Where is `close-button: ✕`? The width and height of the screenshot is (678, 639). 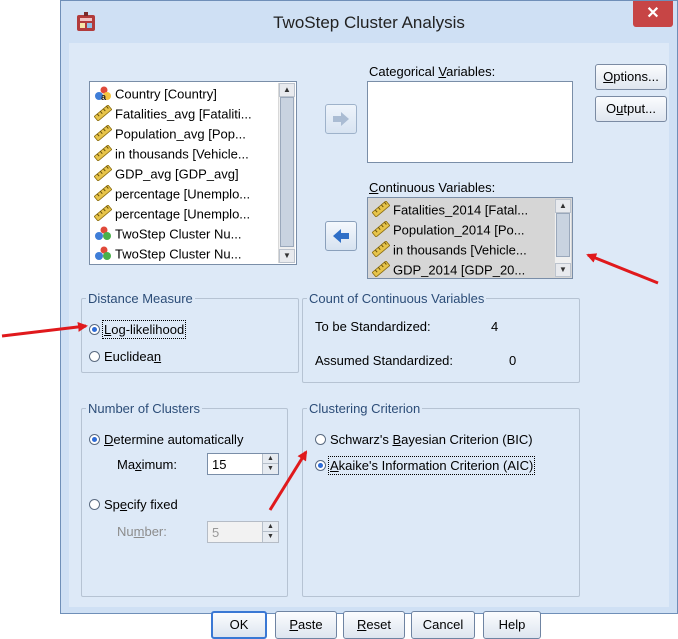 close-button: ✕ is located at coordinates (653, 14).